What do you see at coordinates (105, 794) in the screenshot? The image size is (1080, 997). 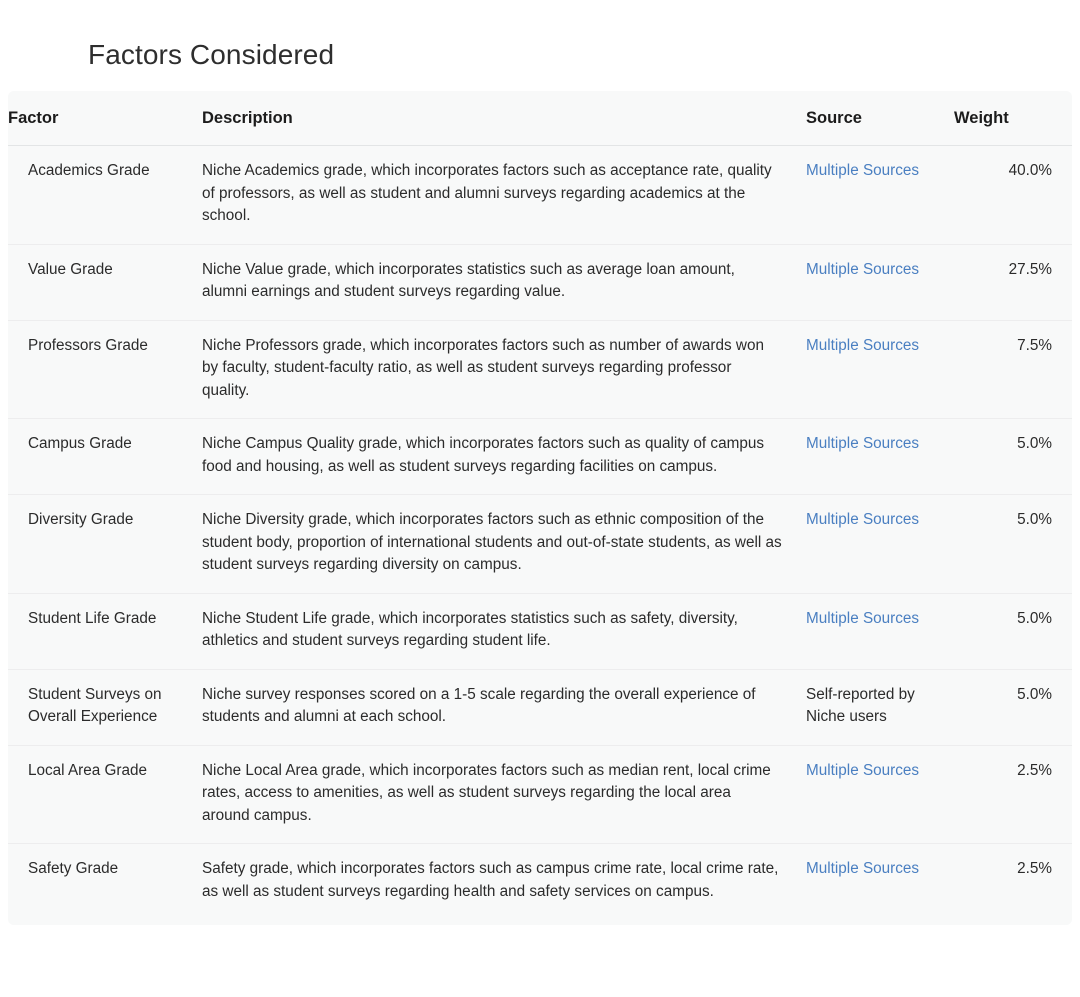 I see `cell-factor: Local Area Grade` at bounding box center [105, 794].